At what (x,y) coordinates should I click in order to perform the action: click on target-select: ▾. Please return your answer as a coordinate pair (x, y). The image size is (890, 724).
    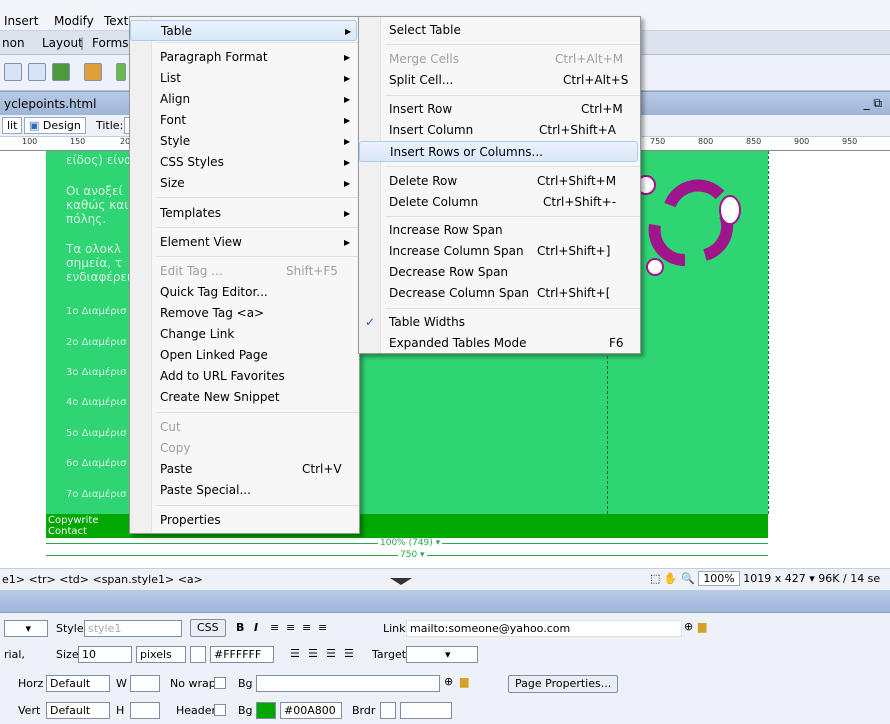
    Looking at the image, I should click on (442, 654).